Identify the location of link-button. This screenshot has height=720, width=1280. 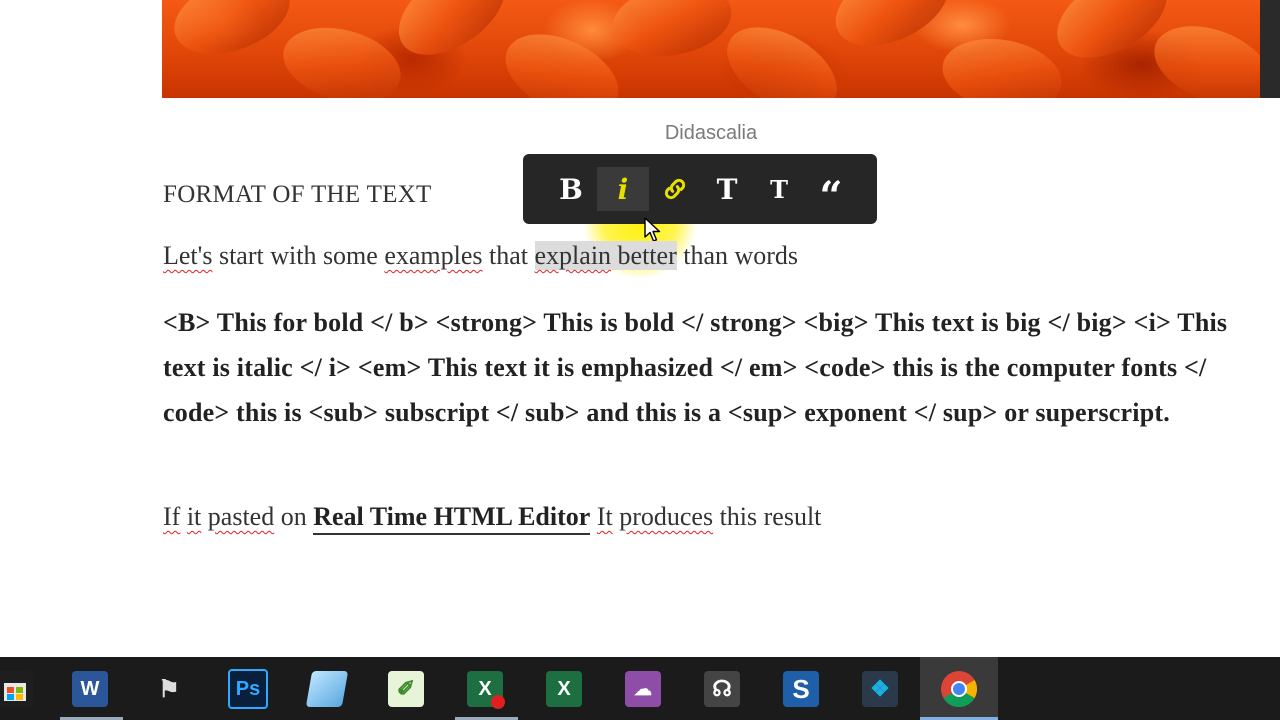
(675, 189).